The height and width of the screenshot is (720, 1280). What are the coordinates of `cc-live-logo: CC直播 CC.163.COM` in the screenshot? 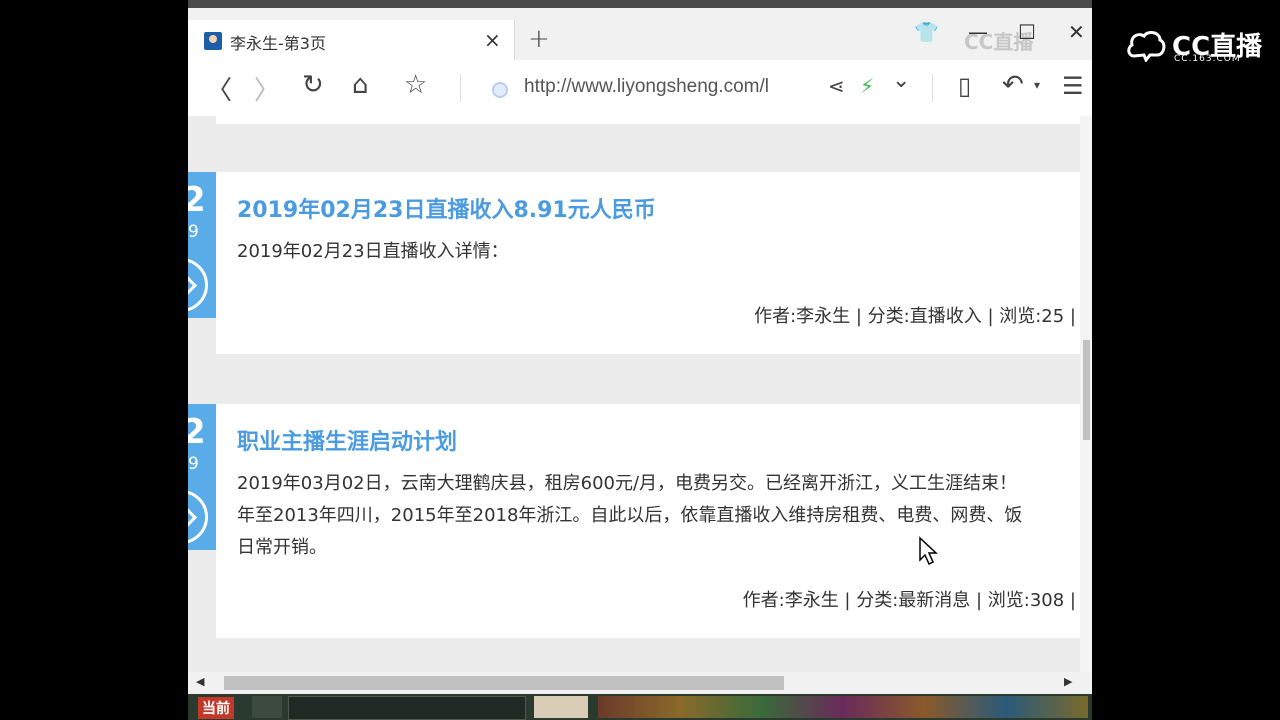 It's located at (1199, 46).